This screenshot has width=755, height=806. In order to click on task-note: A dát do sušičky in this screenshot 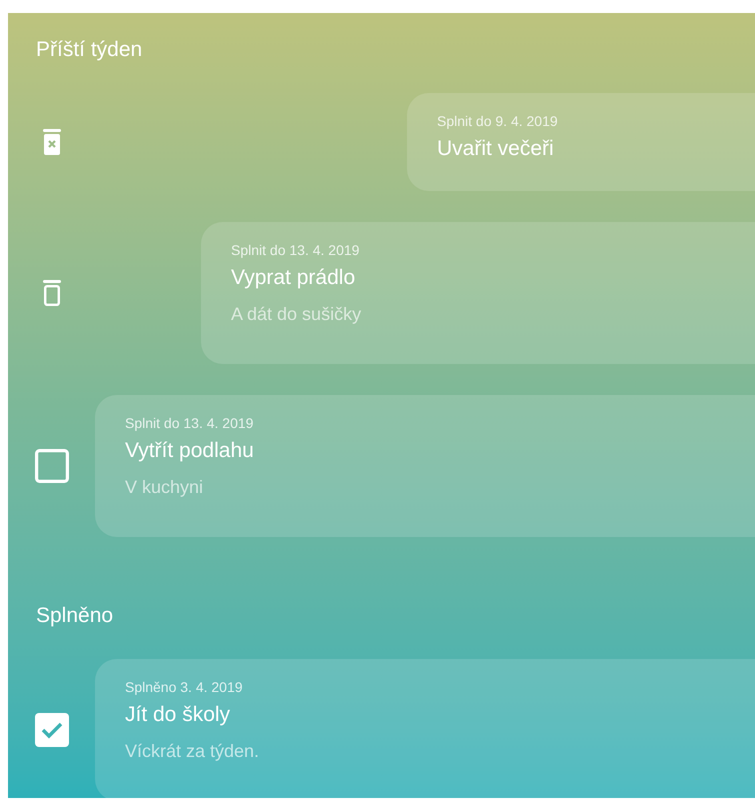, I will do `click(296, 314)`.